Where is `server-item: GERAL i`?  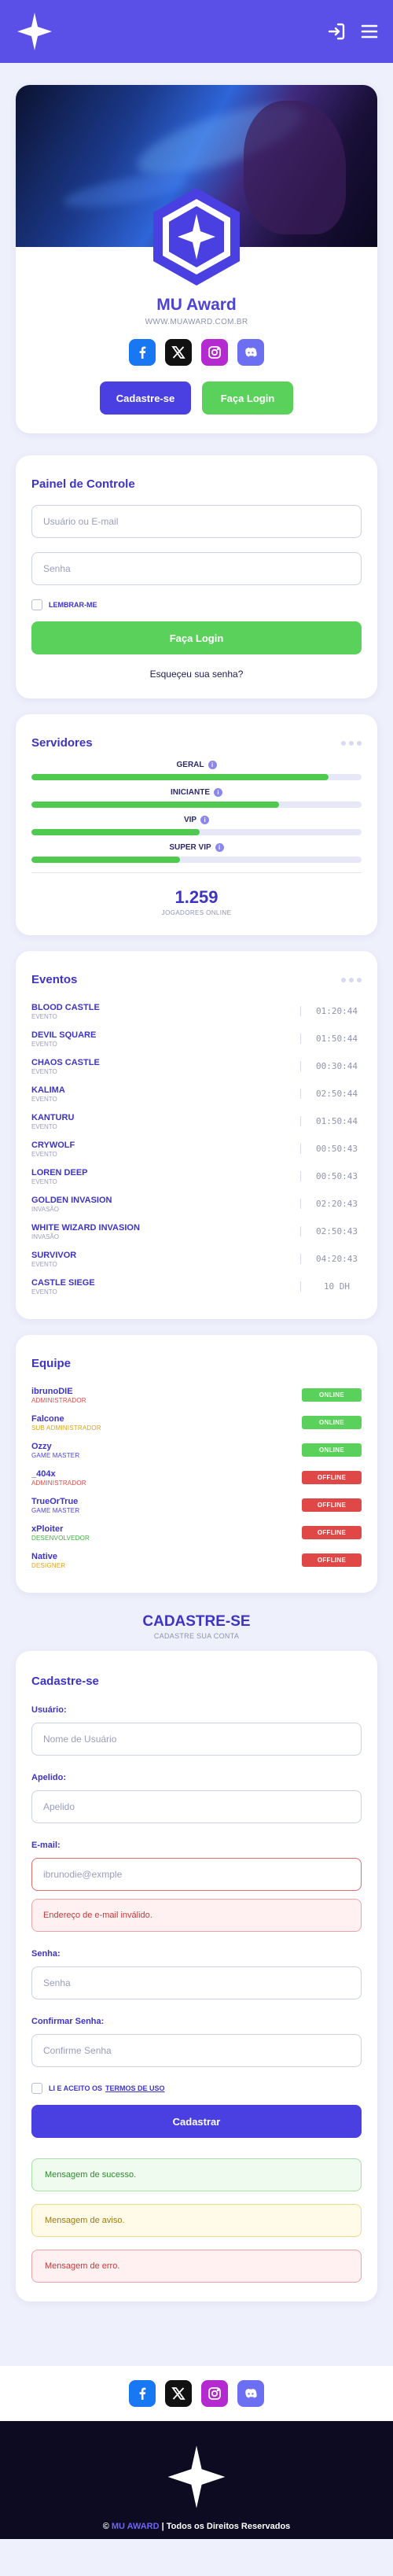
server-item: GERAL i is located at coordinates (196, 770).